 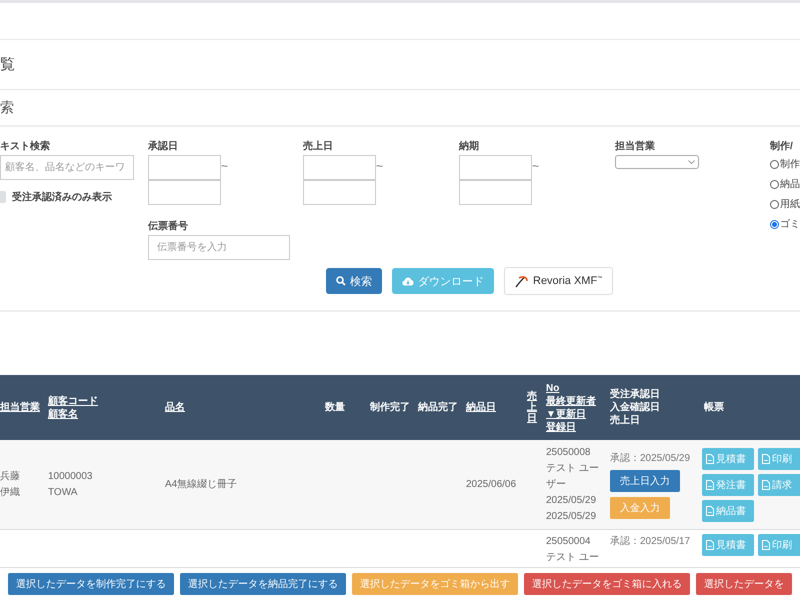 I want to click on sort-link: 品名, so click(x=245, y=407).